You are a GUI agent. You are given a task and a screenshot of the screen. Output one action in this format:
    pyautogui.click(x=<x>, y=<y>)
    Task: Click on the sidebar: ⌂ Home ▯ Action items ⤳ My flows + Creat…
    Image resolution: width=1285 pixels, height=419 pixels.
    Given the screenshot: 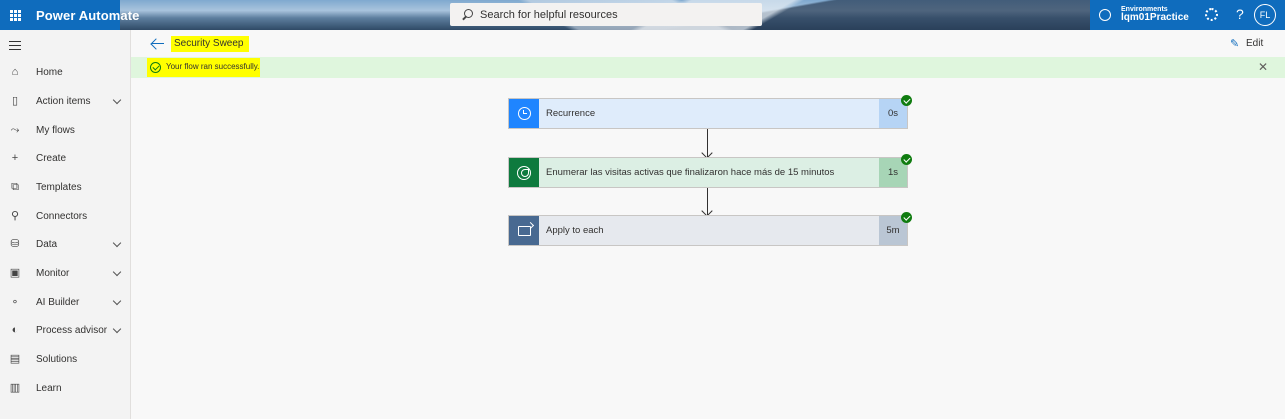 What is the action you would take?
    pyautogui.click(x=65, y=224)
    